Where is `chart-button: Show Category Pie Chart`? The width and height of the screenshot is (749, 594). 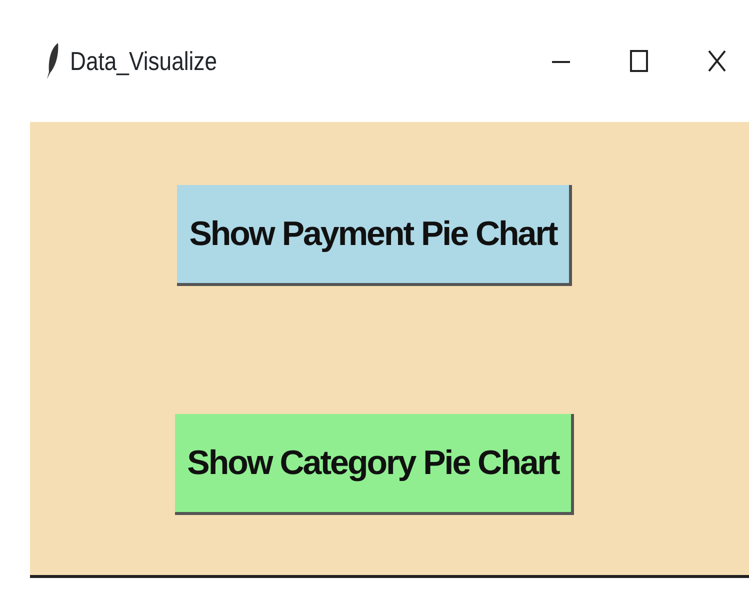 chart-button: Show Category Pie Chart is located at coordinates (374, 464).